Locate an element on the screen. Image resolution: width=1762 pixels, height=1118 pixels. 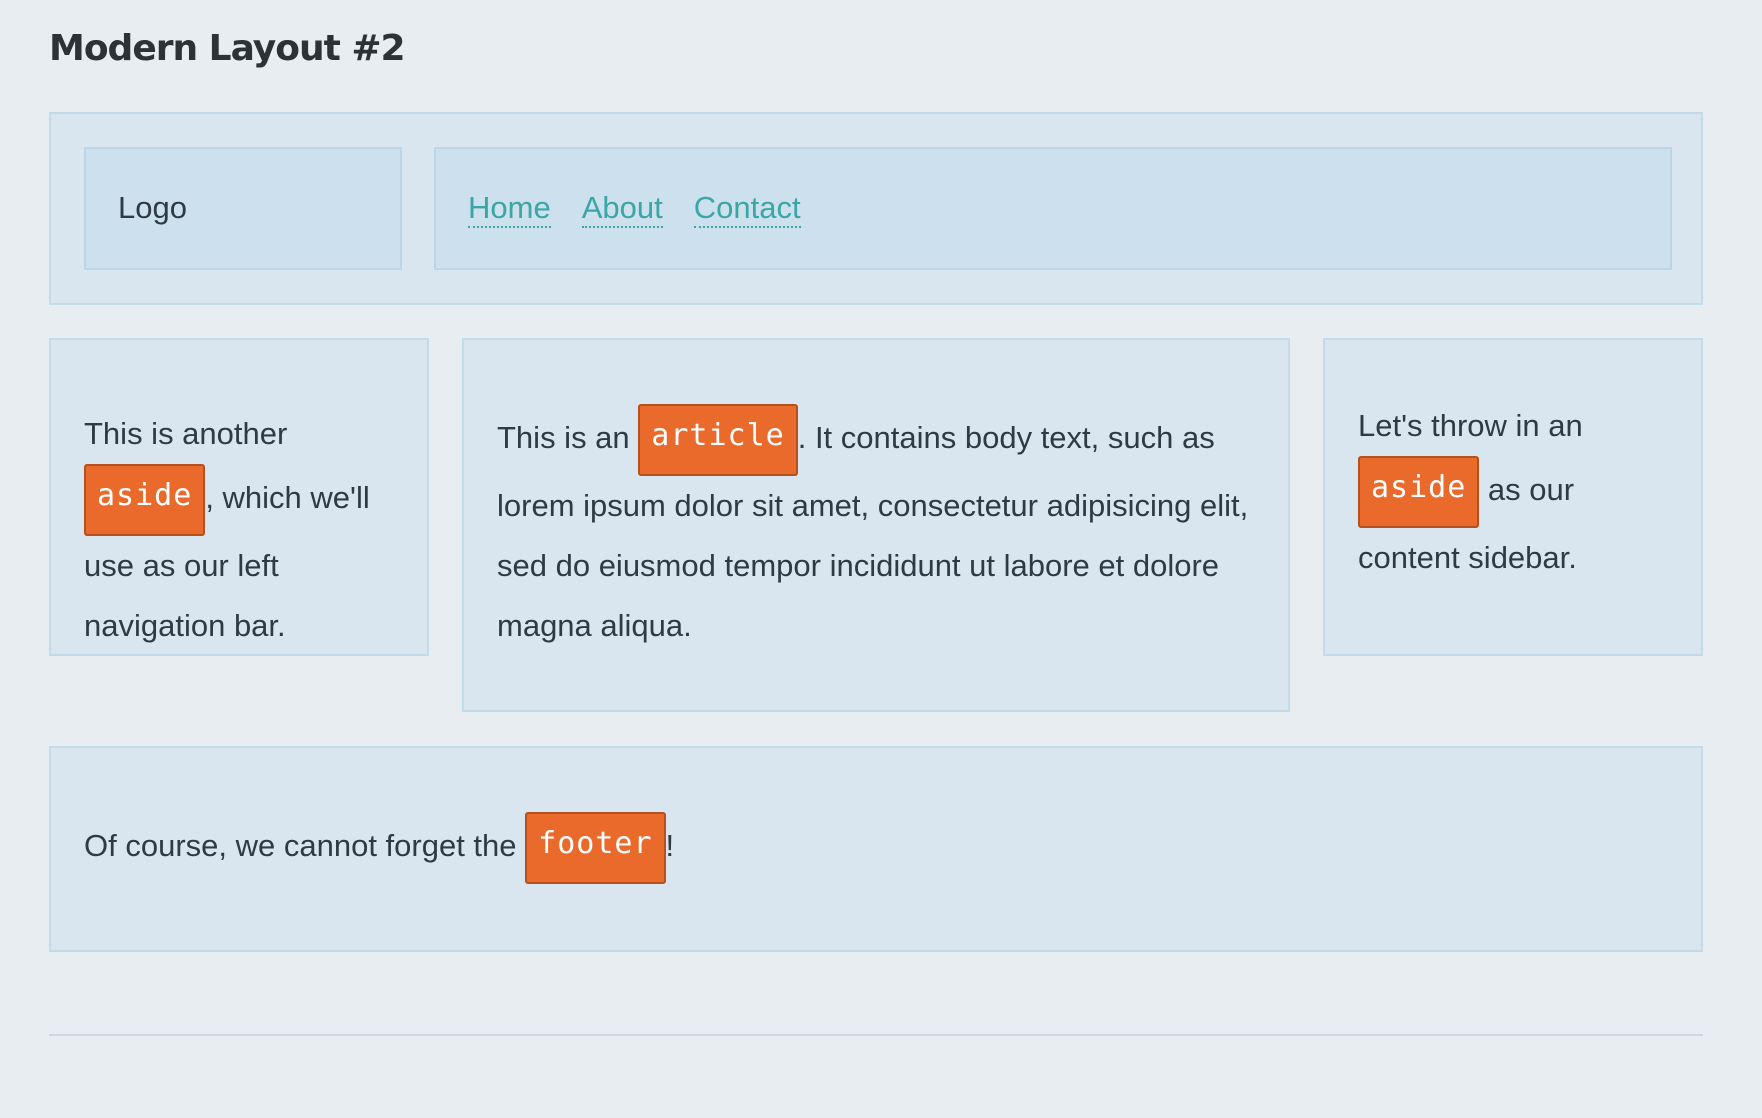
footer-text: Of course, we cannot forget the footer! is located at coordinates (874, 848).